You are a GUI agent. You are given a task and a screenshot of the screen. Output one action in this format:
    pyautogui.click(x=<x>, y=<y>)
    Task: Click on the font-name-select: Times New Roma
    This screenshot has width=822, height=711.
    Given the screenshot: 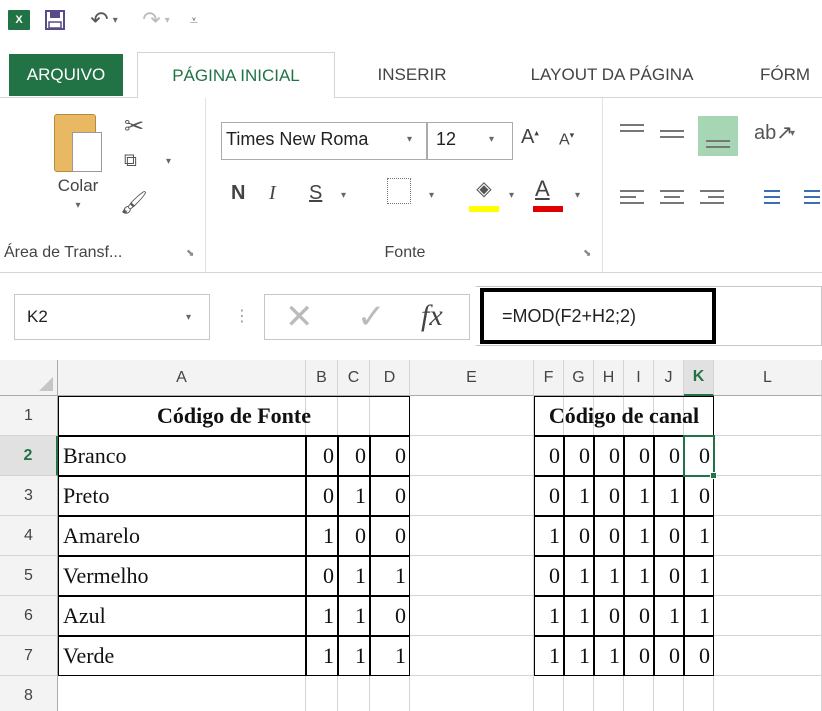 What is the action you would take?
    pyautogui.click(x=324, y=141)
    